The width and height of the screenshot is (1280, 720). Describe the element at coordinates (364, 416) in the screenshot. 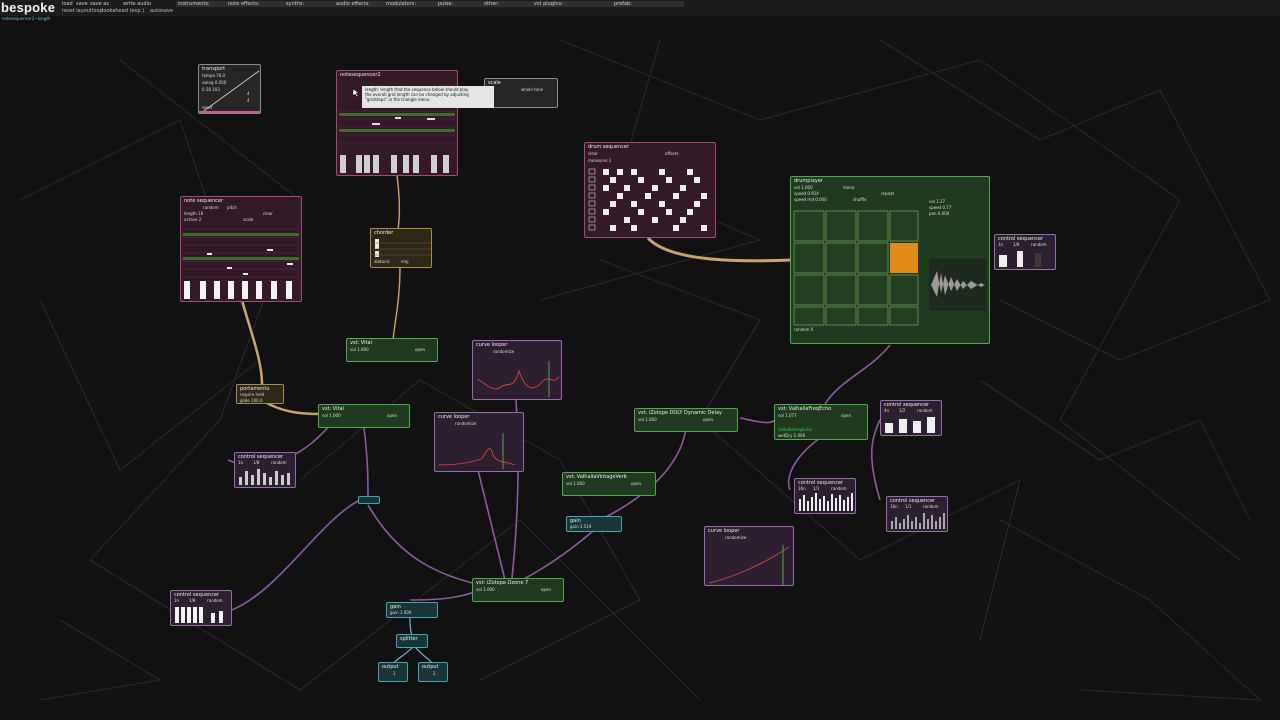

I see `vst-vital-module-2: vst: Vital vol 1.000 open` at that location.